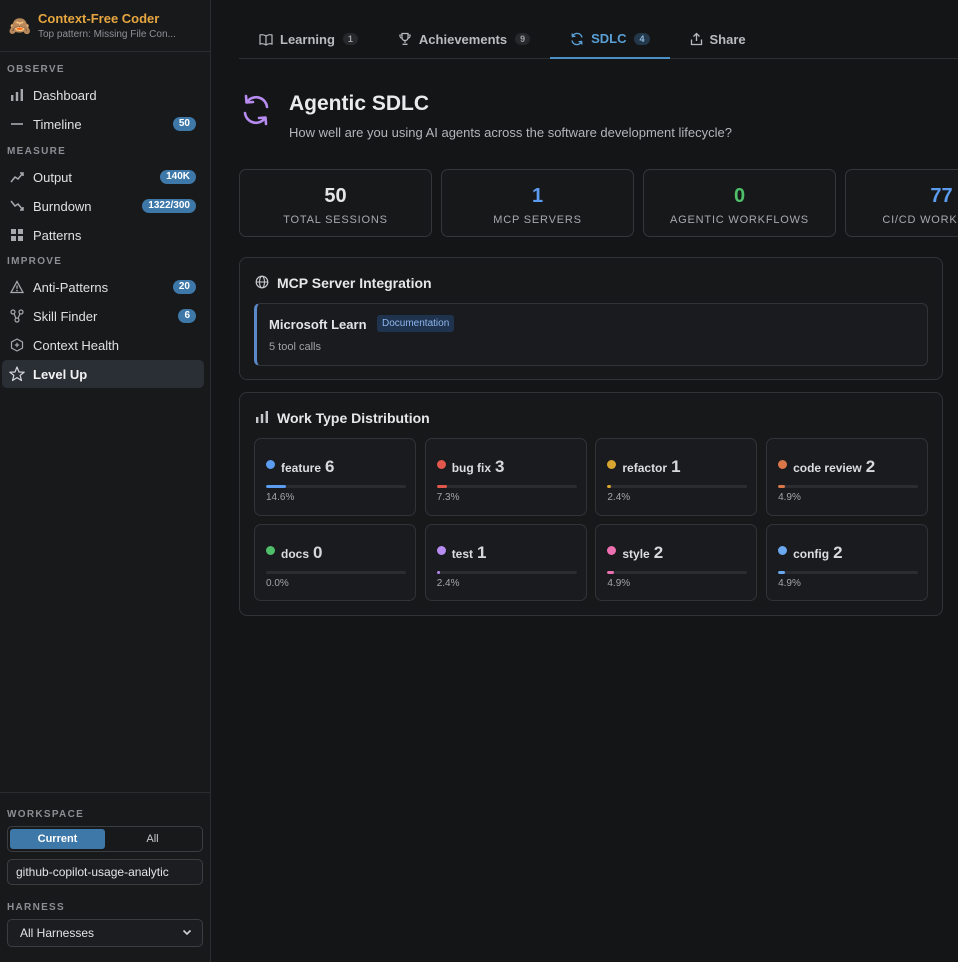 The width and height of the screenshot is (958, 962). What do you see at coordinates (105, 933) in the screenshot?
I see `harness-select: All Harnesses` at bounding box center [105, 933].